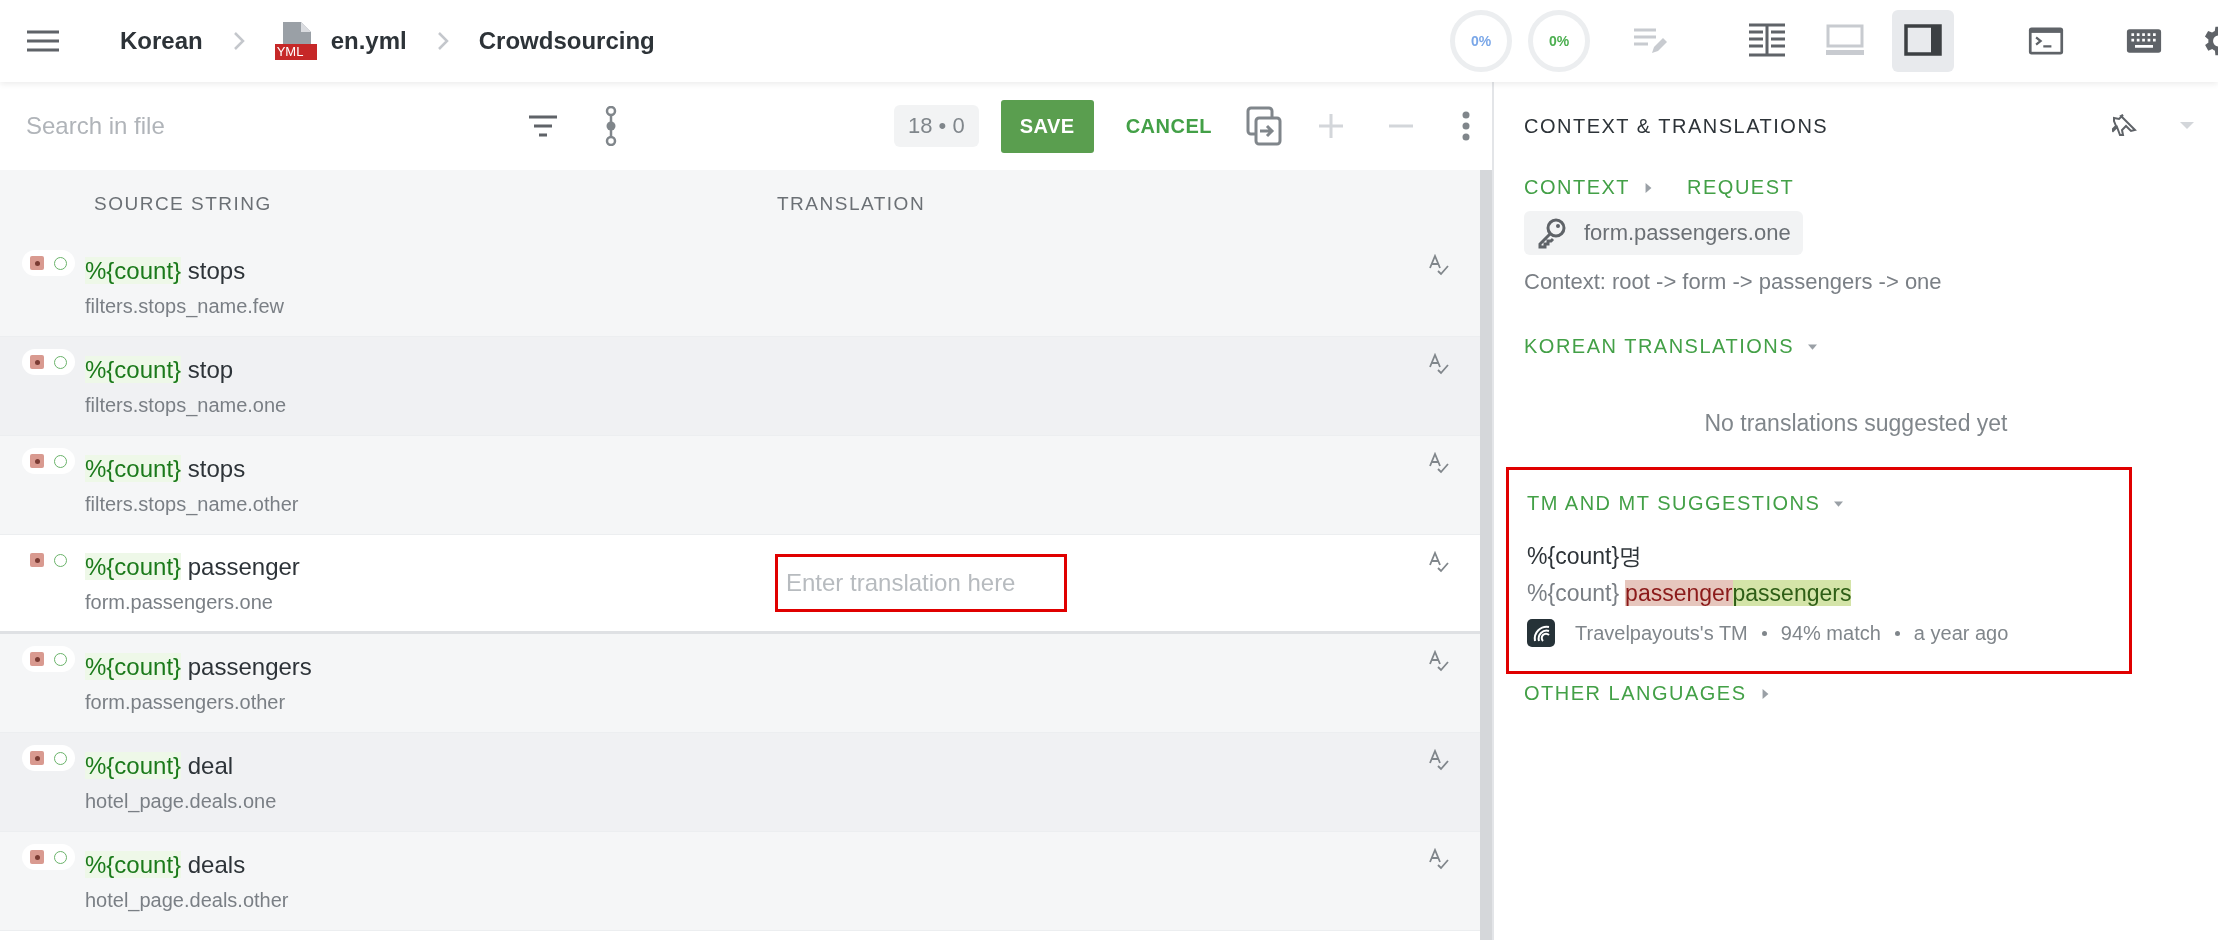  I want to click on layout-button, so click(1923, 41).